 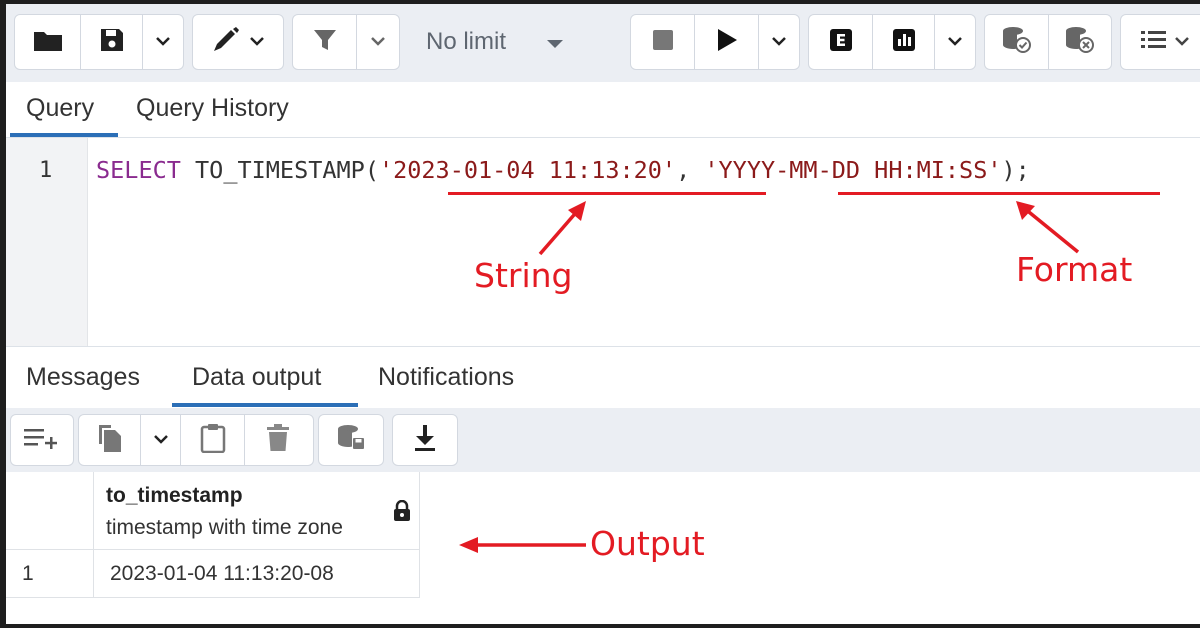 What do you see at coordinates (999, 193) in the screenshot?
I see `format-underline` at bounding box center [999, 193].